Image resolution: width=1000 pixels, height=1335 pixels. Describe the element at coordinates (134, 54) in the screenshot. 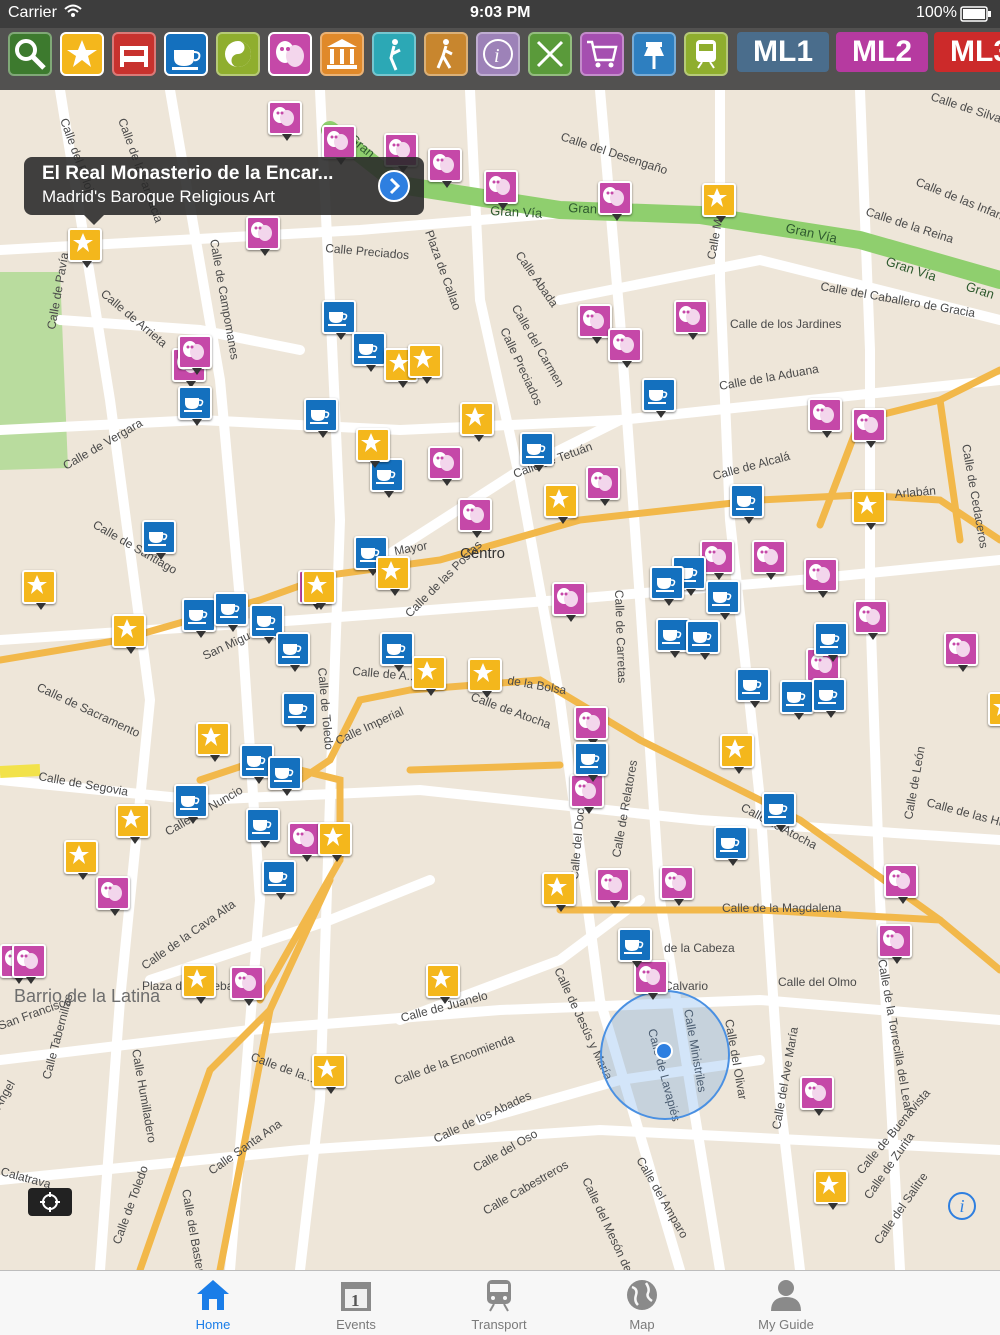

I see `hotels-icon` at that location.